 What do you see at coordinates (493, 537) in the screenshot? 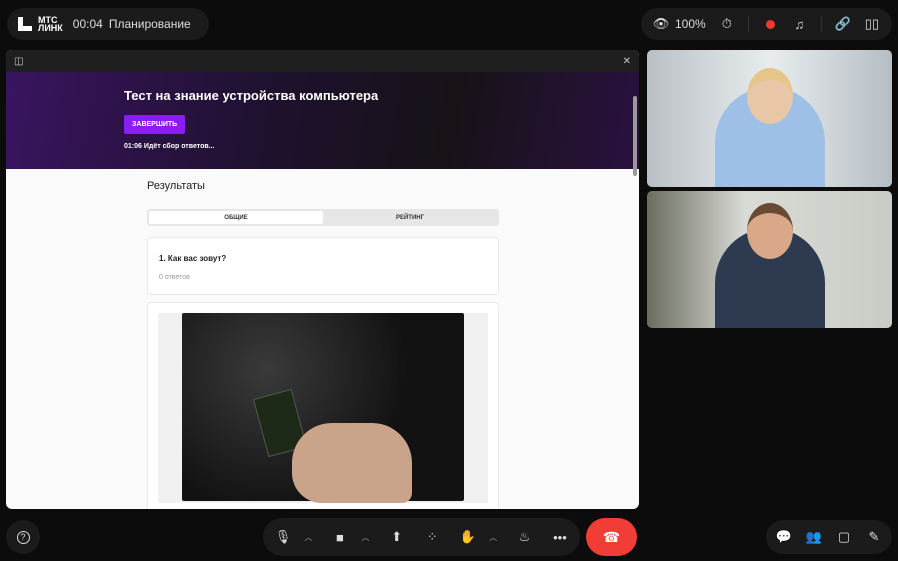
I see `hand-options-chevron-icon: ︿` at bounding box center [493, 537].